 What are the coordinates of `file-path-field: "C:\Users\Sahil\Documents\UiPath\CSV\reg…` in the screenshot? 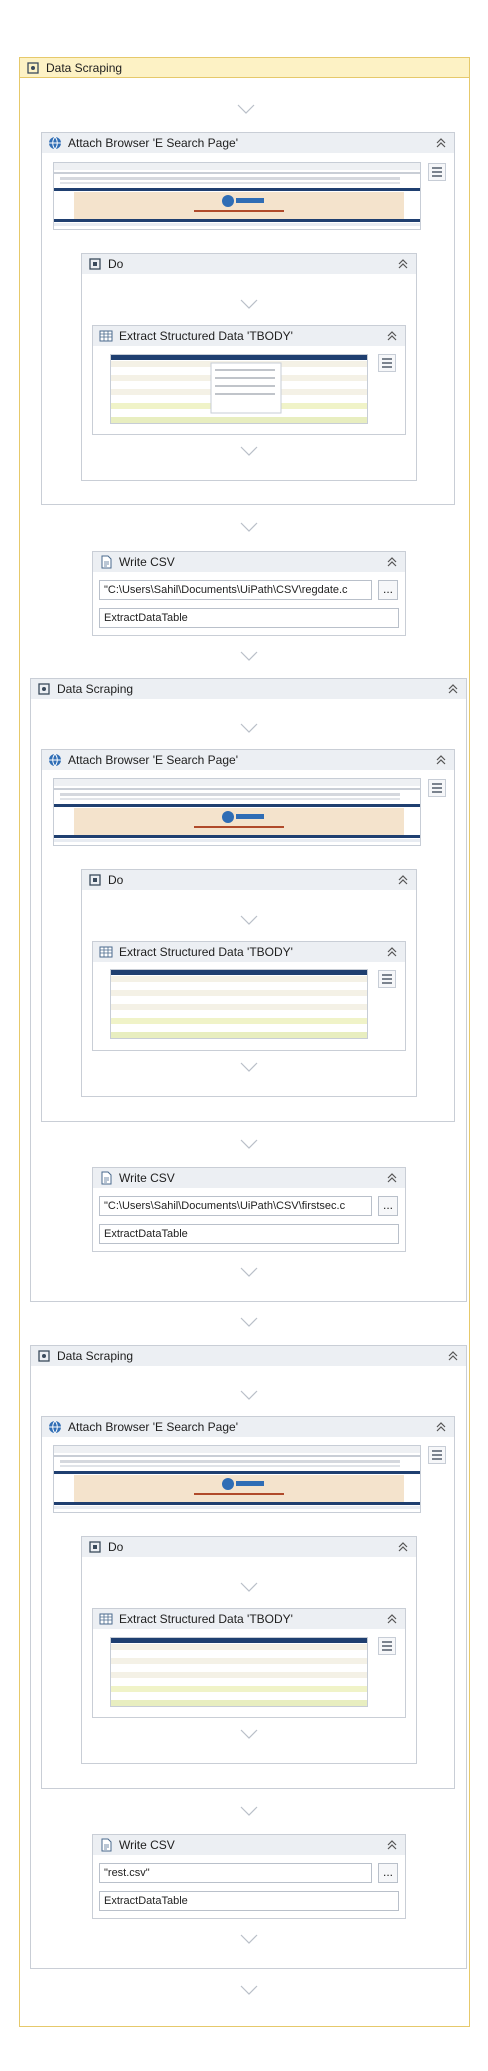 It's located at (235, 590).